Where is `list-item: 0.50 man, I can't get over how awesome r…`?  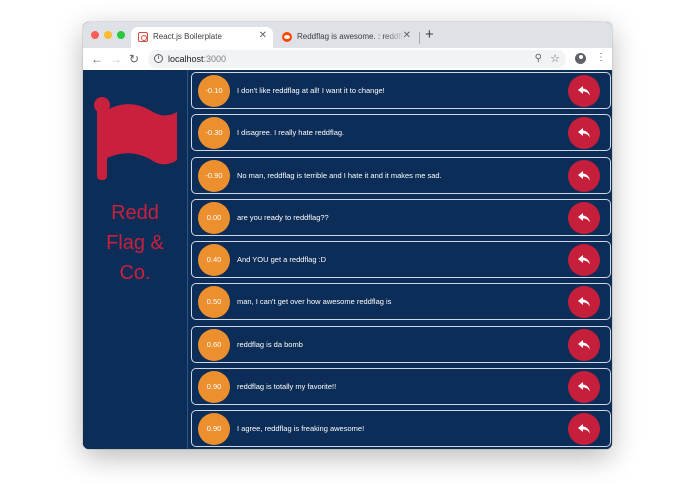
list-item: 0.50 man, I can't get over how awesome r… is located at coordinates (401, 302).